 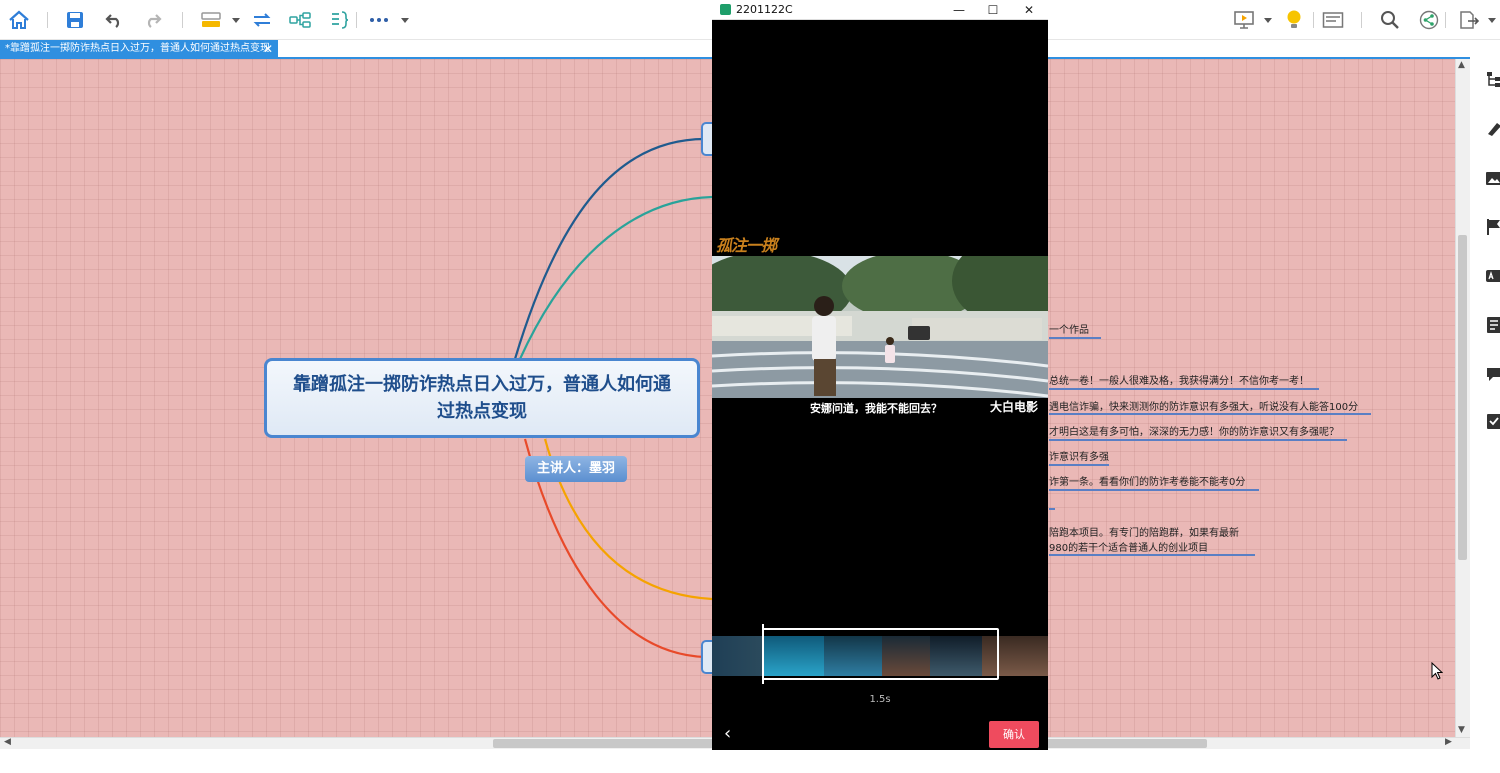 I want to click on connect-icon, so click(x=262, y=20).